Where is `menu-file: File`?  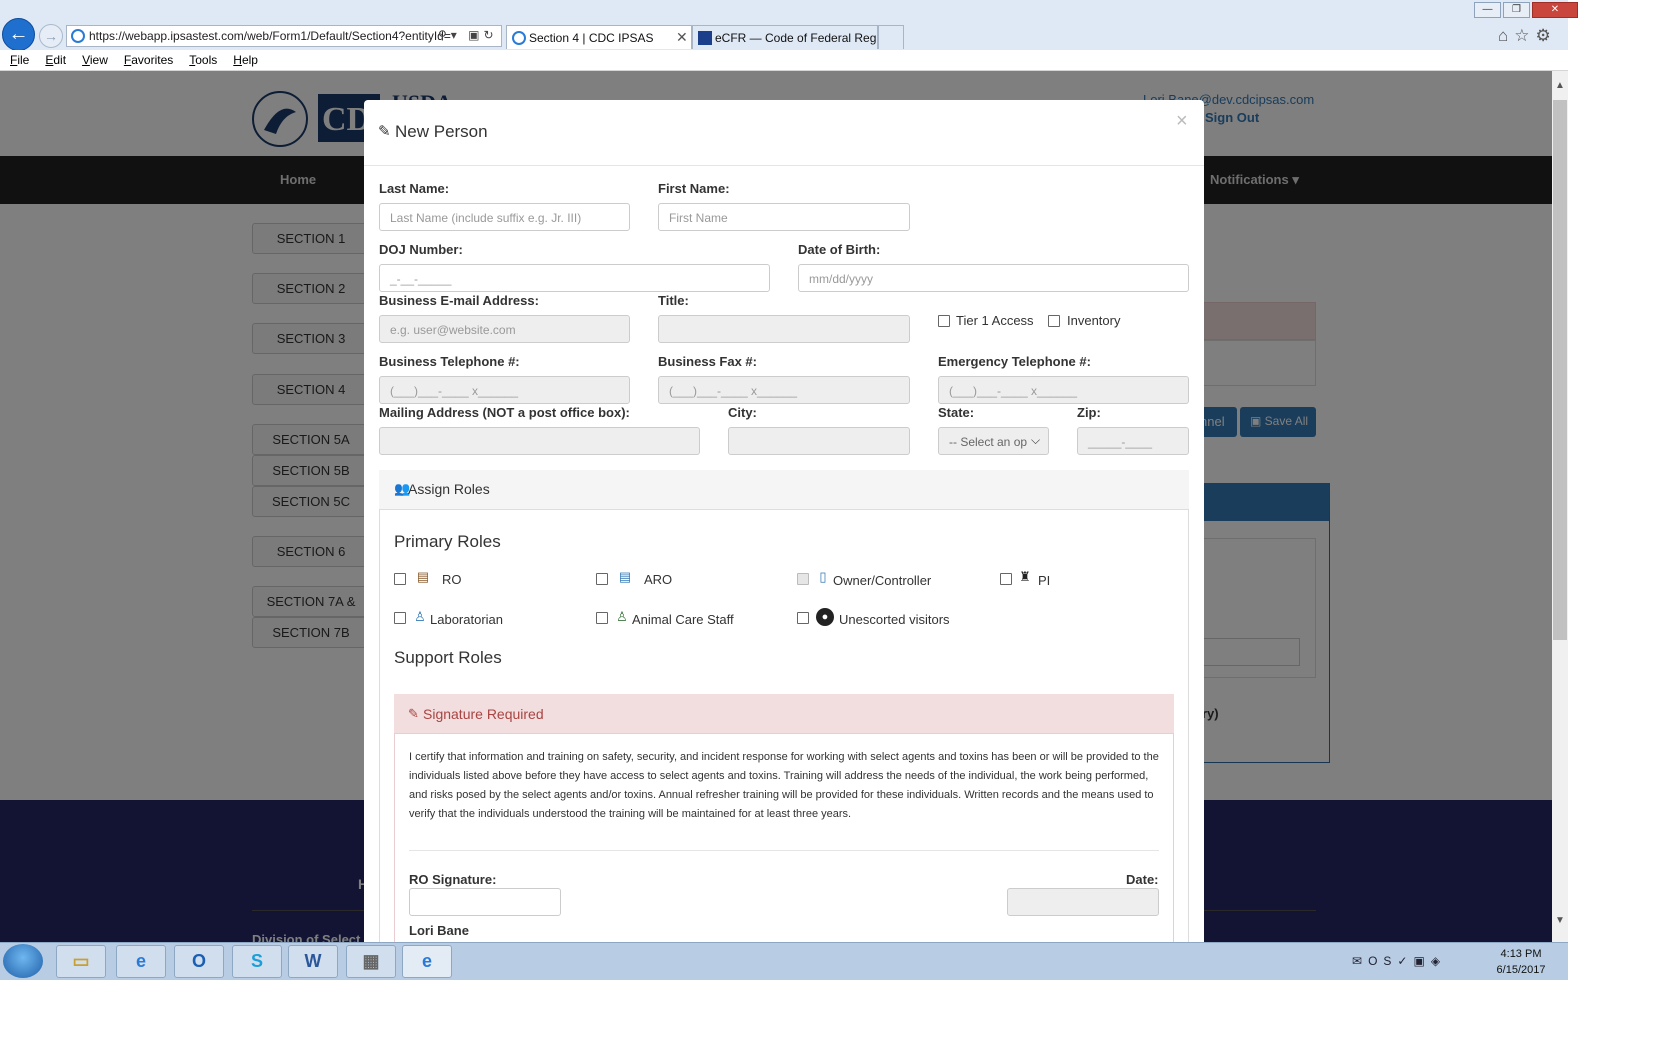 menu-file: File is located at coordinates (19, 60).